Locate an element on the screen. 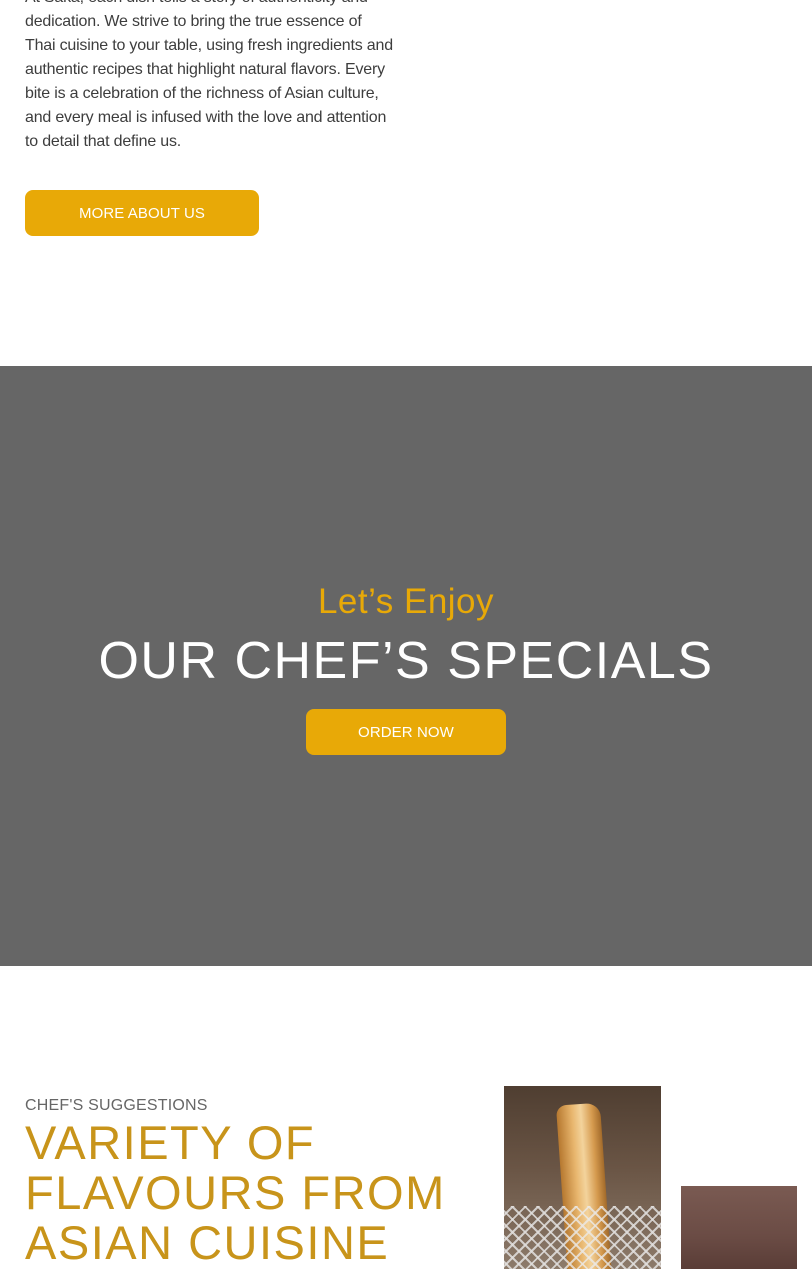  spring-roll-image is located at coordinates (582, 1177).